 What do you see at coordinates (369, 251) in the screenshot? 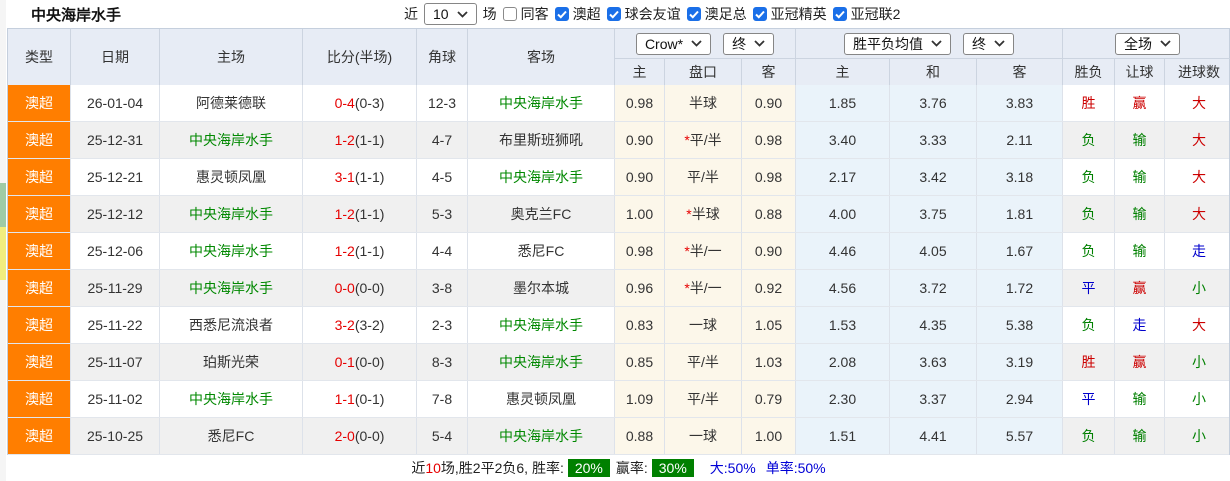
I see `score-halftime: (1-1)` at bounding box center [369, 251].